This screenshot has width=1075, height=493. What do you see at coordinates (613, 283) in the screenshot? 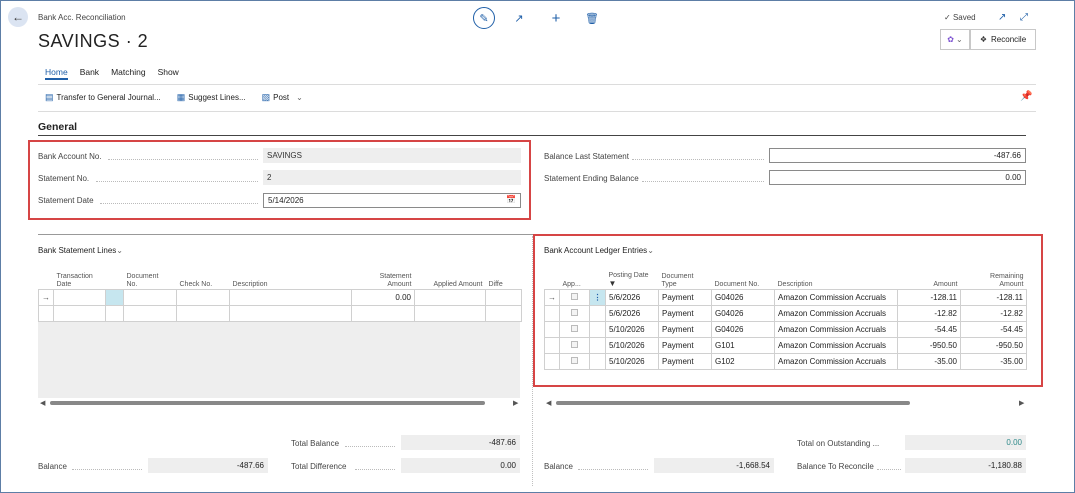
I see `filter-icon: ▼` at bounding box center [613, 283].